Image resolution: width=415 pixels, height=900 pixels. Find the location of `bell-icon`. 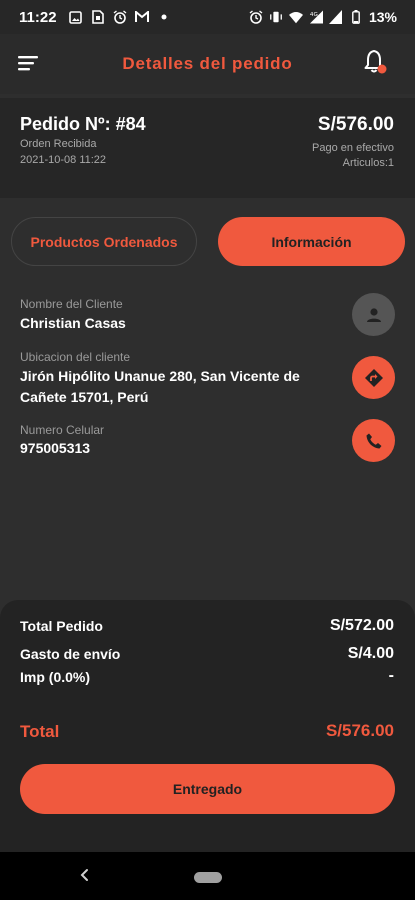

bell-icon is located at coordinates (376, 62).